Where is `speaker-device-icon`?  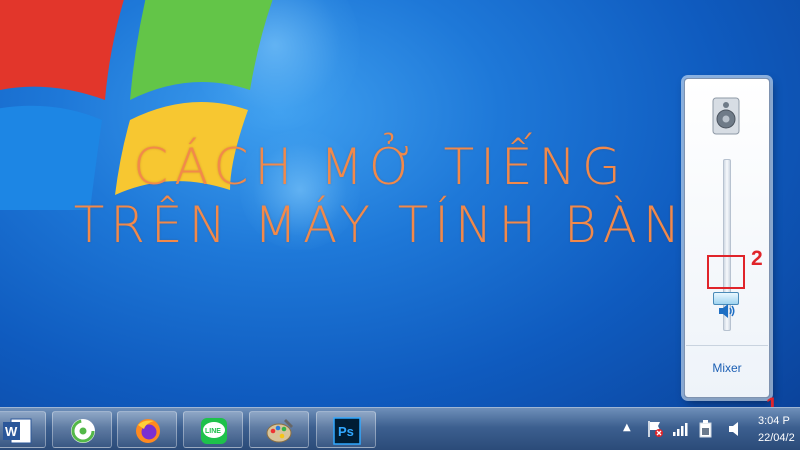 speaker-device-icon is located at coordinates (726, 116).